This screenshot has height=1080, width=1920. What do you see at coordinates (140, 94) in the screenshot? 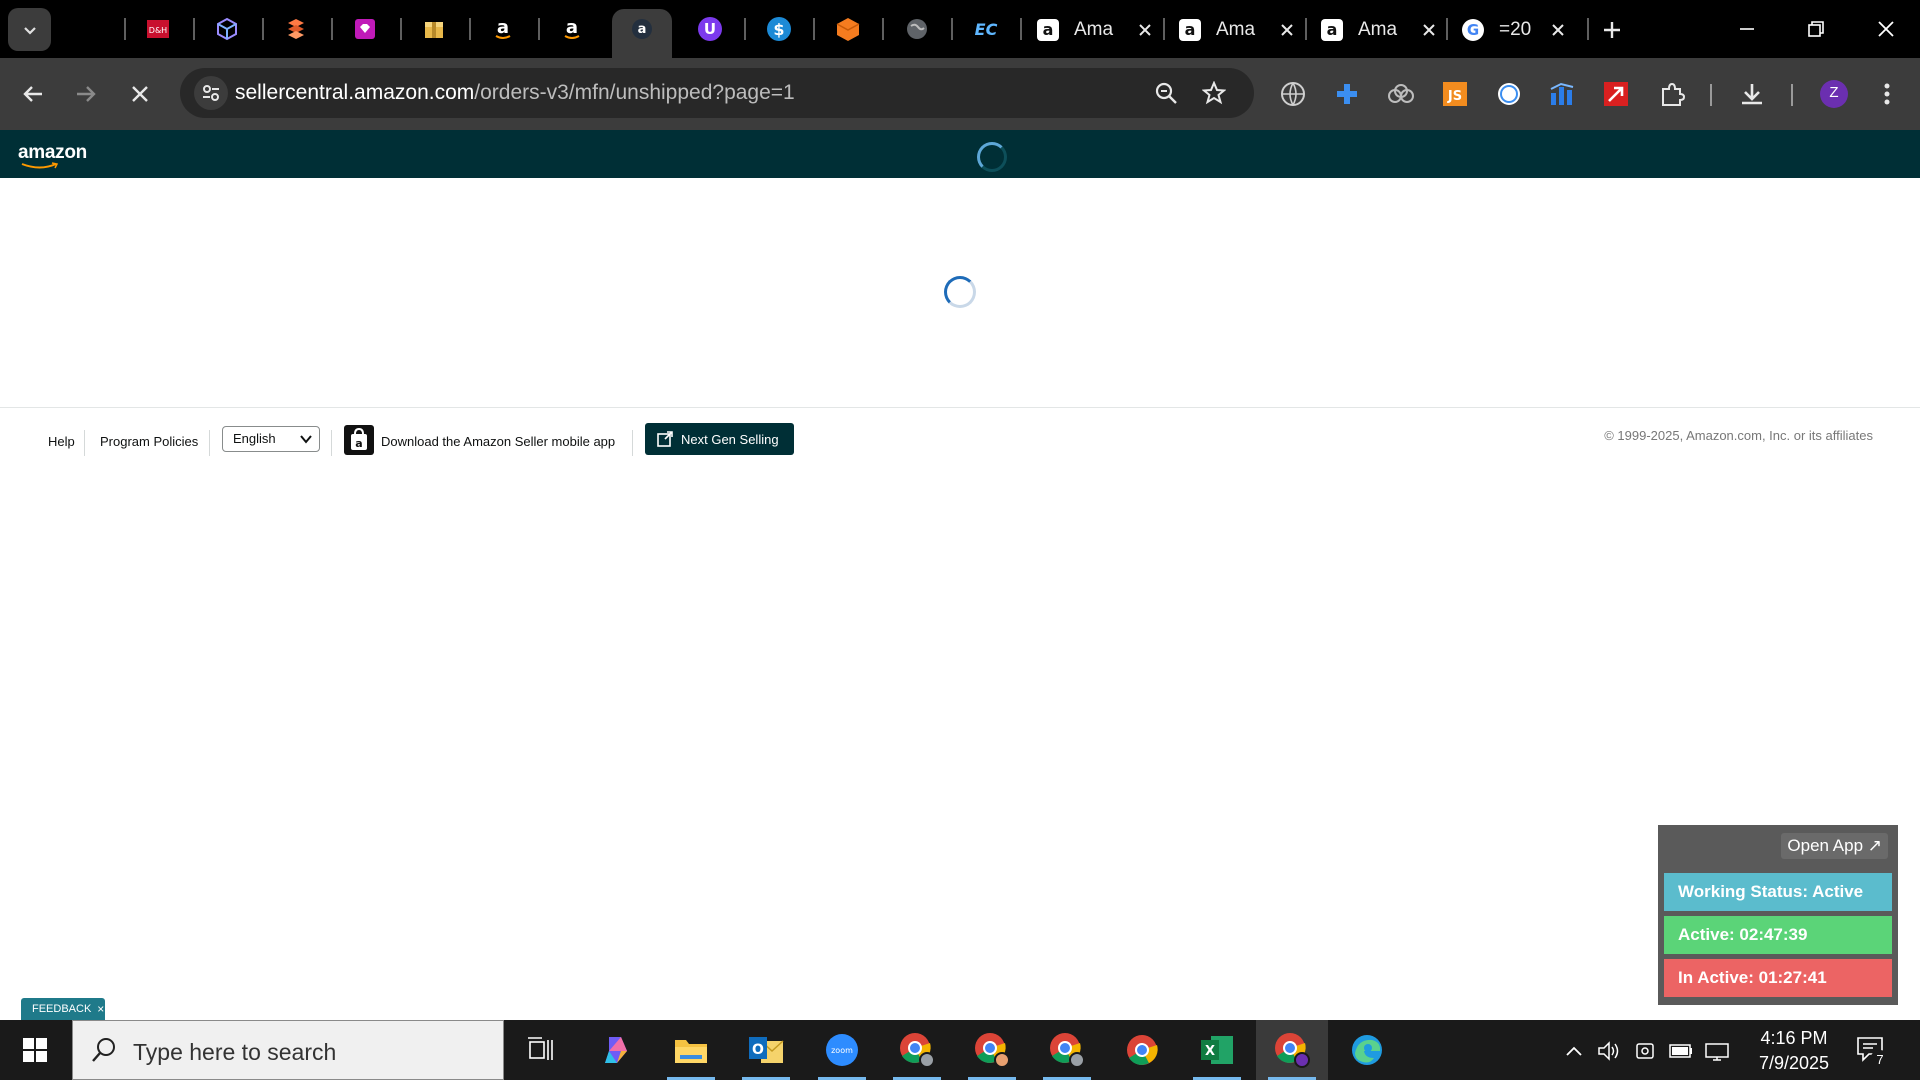
I see `stop-loading-button` at bounding box center [140, 94].